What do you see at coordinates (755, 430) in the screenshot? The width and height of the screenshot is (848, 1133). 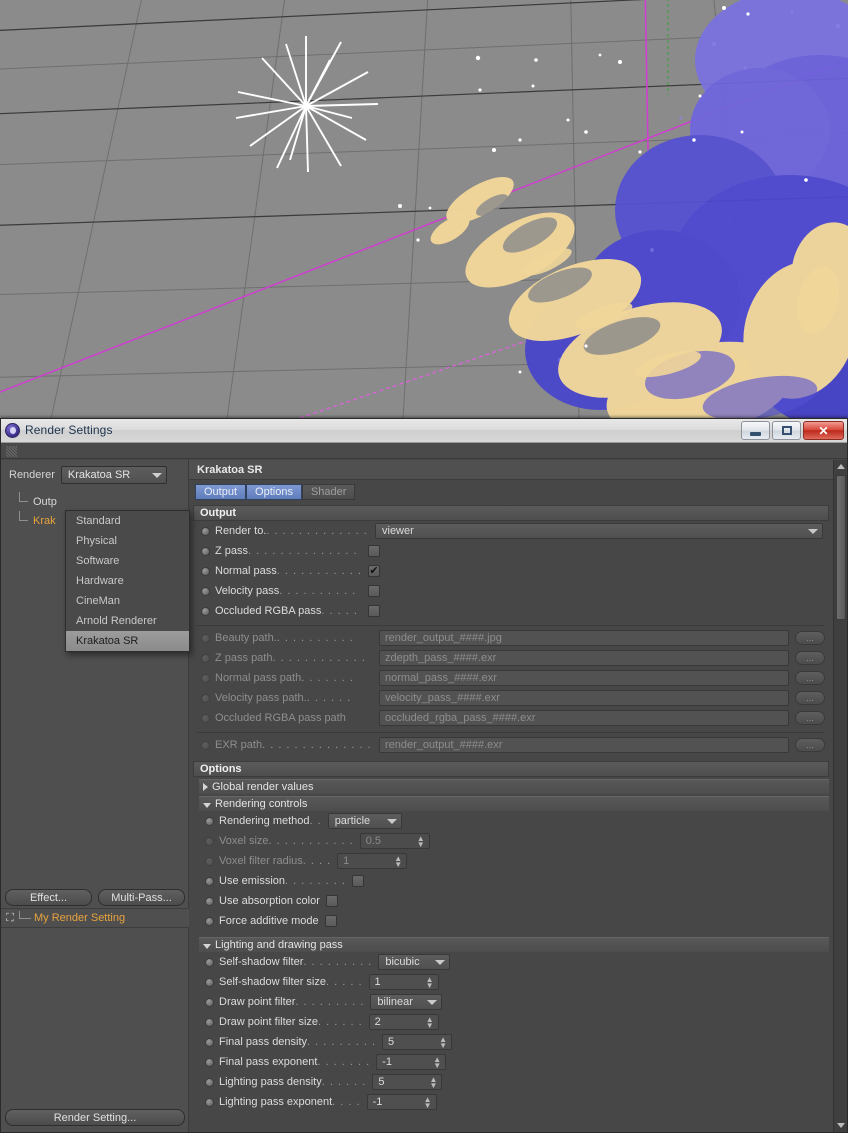 I see `minimize-button` at bounding box center [755, 430].